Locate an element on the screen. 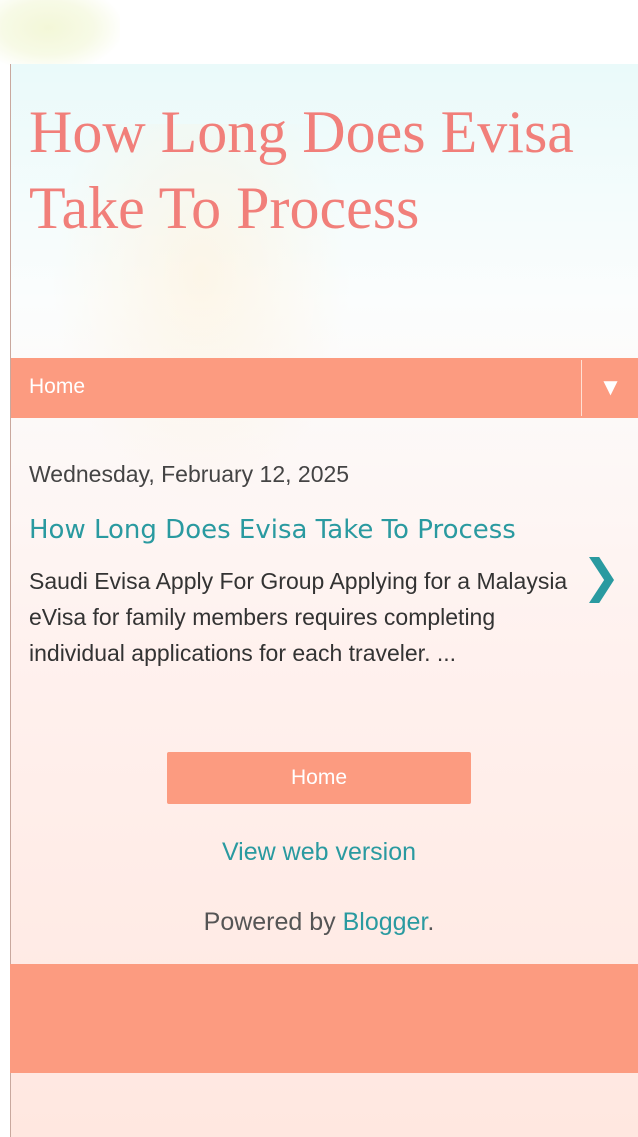 The image size is (638, 1137). post-date: Wednesday, February 12, 2025 is located at coordinates (189, 474).